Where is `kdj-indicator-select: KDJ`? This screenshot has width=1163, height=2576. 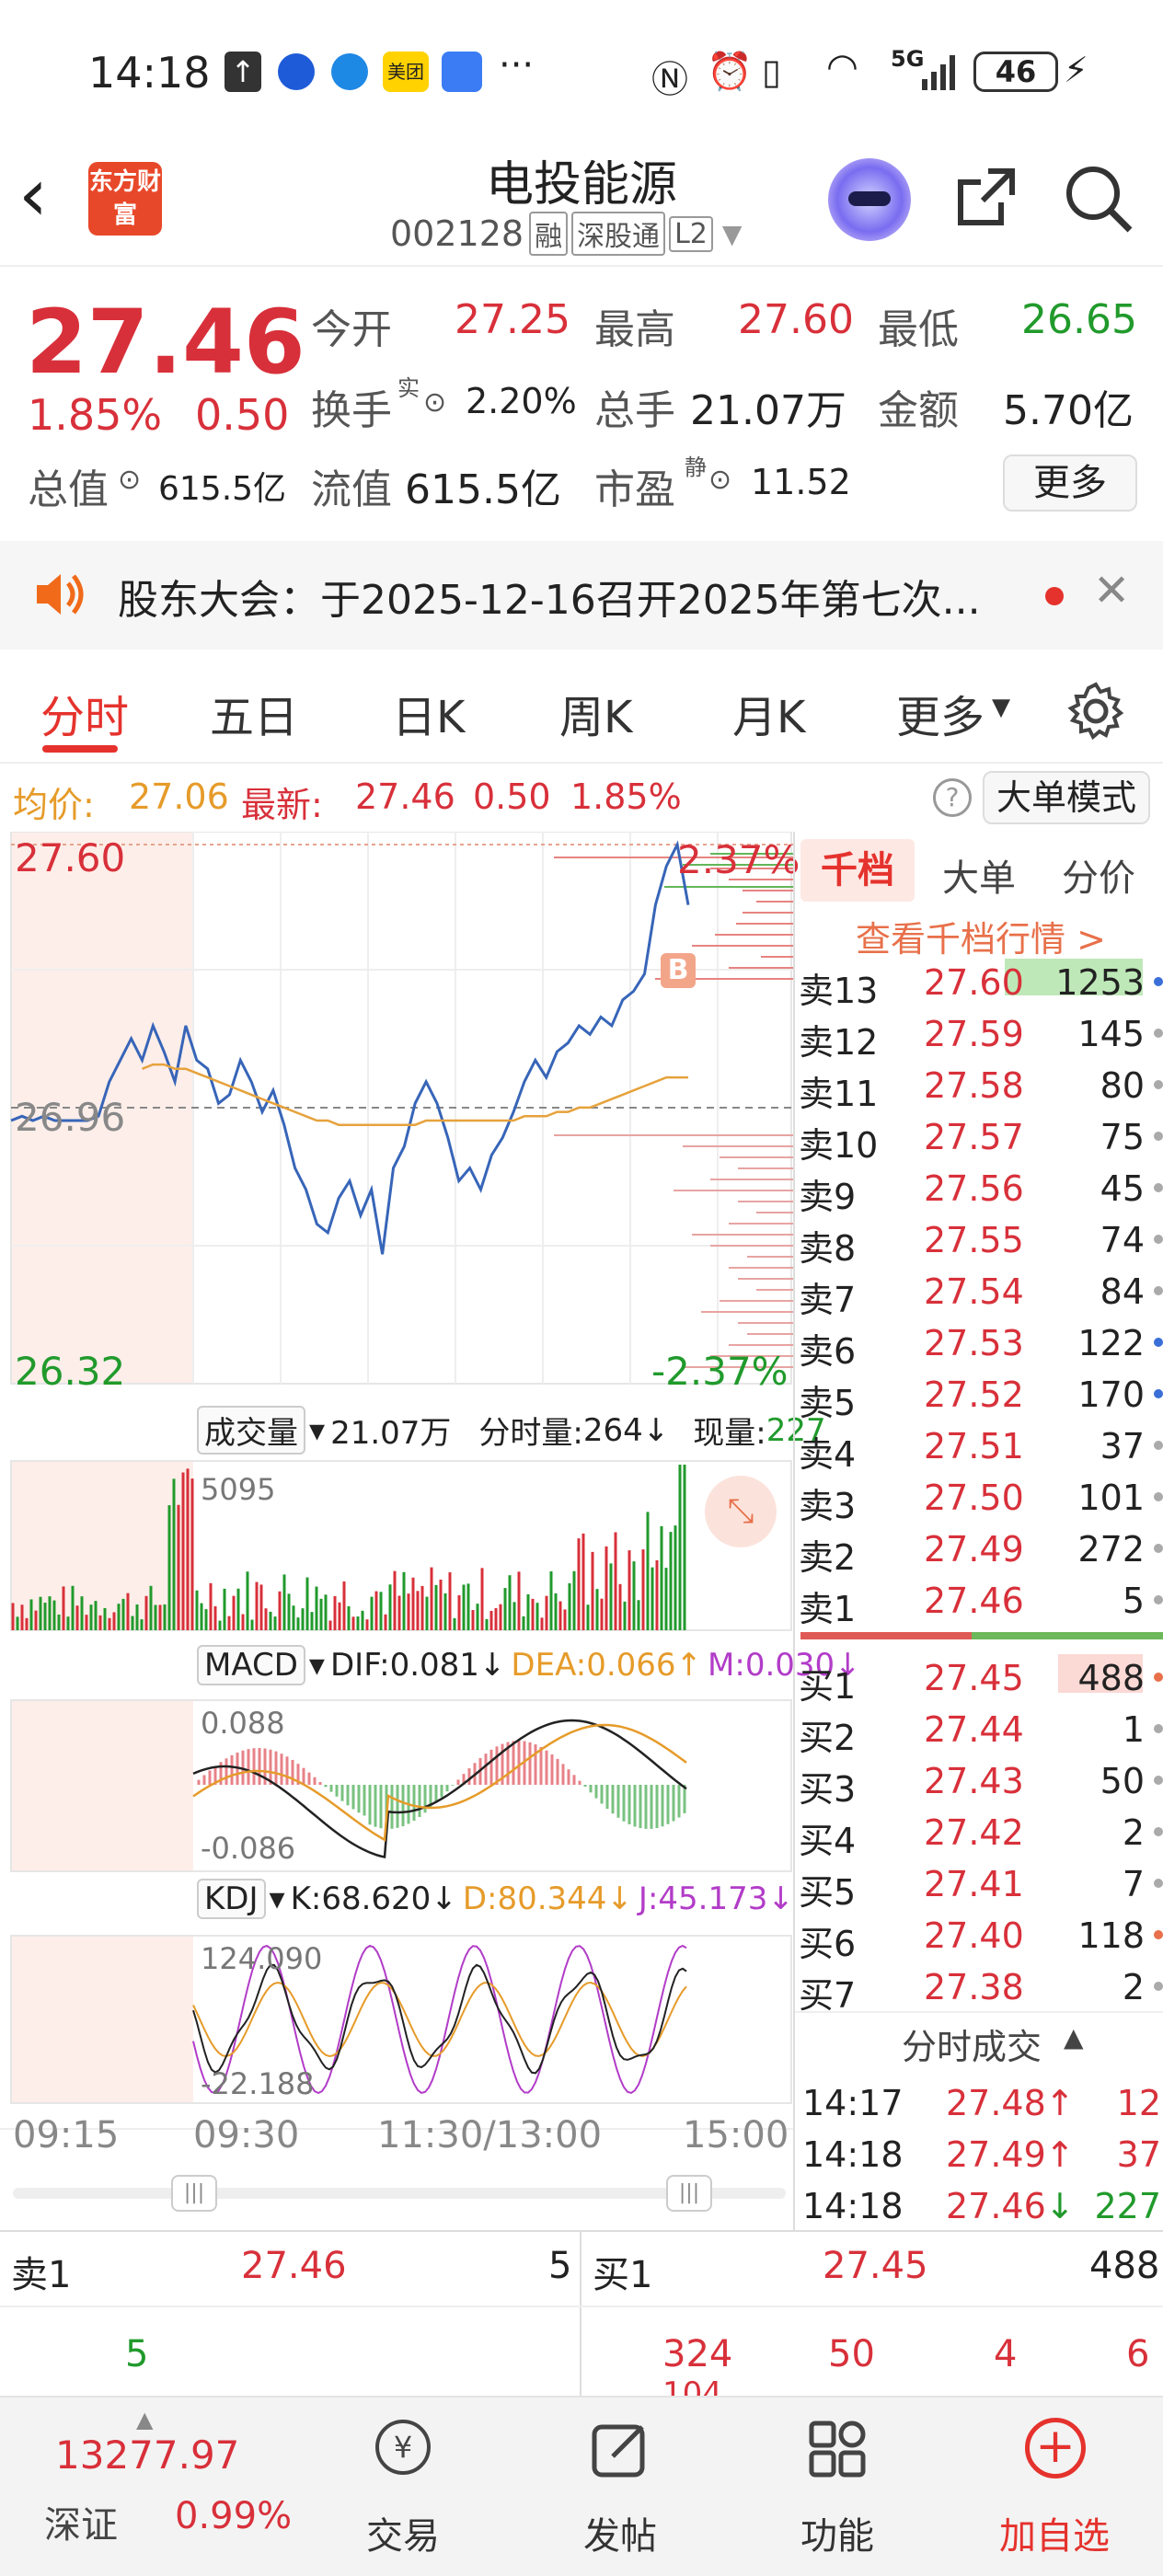
kdj-indicator-select: KDJ is located at coordinates (232, 1899).